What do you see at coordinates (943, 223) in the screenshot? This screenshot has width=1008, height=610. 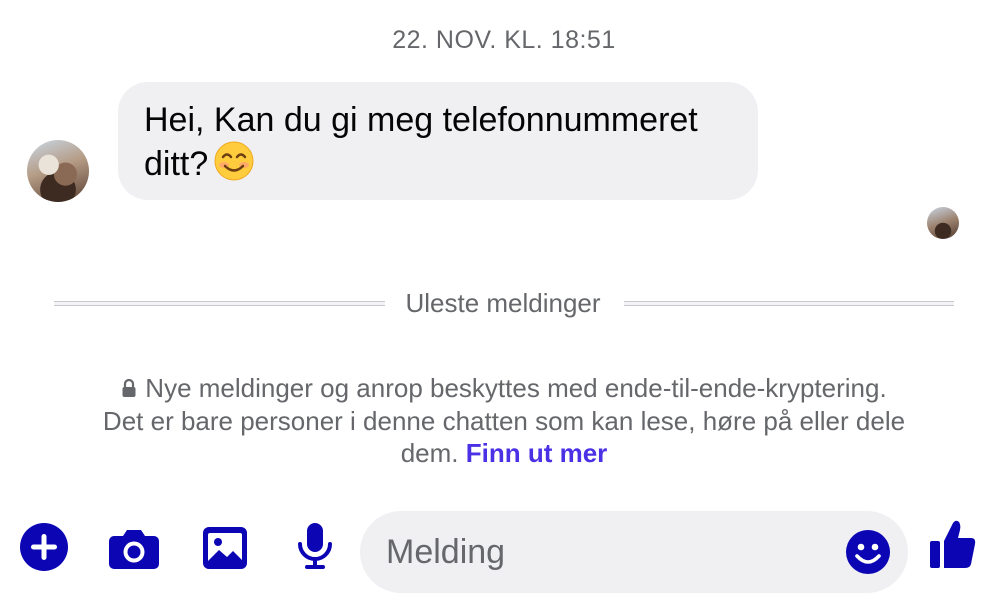 I see `seen-indicator-avatar` at bounding box center [943, 223].